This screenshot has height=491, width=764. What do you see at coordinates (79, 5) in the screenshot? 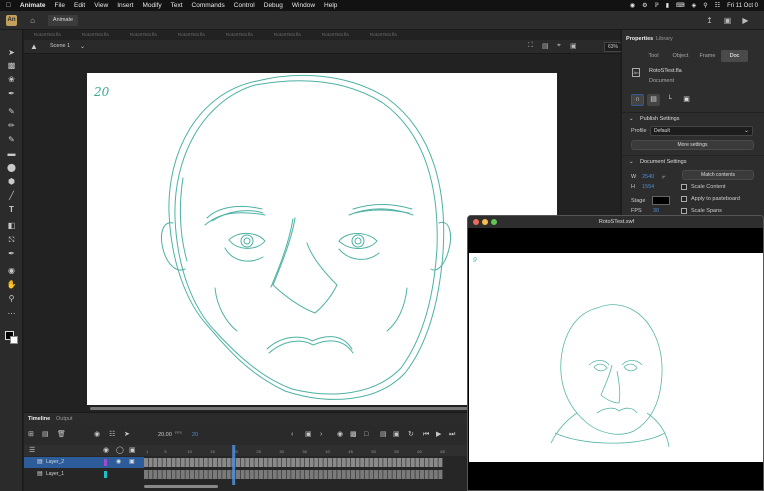
I see `menu-edit: Edit` at bounding box center [79, 5].